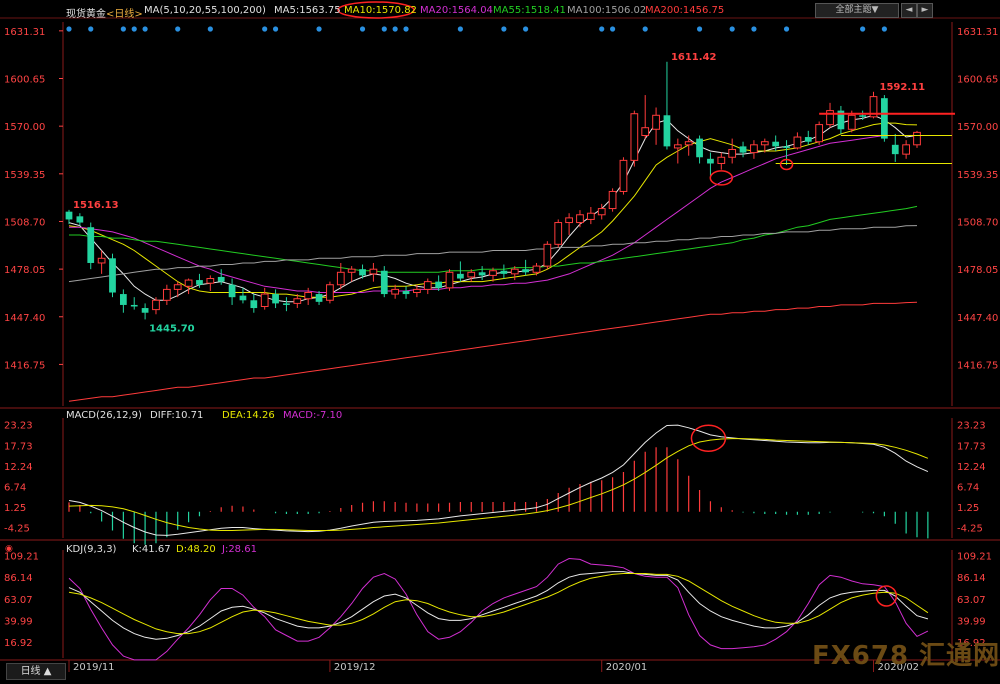  Describe the element at coordinates (17, 529) in the screenshot. I see `macd-axis-label-left: -4.25` at that location.